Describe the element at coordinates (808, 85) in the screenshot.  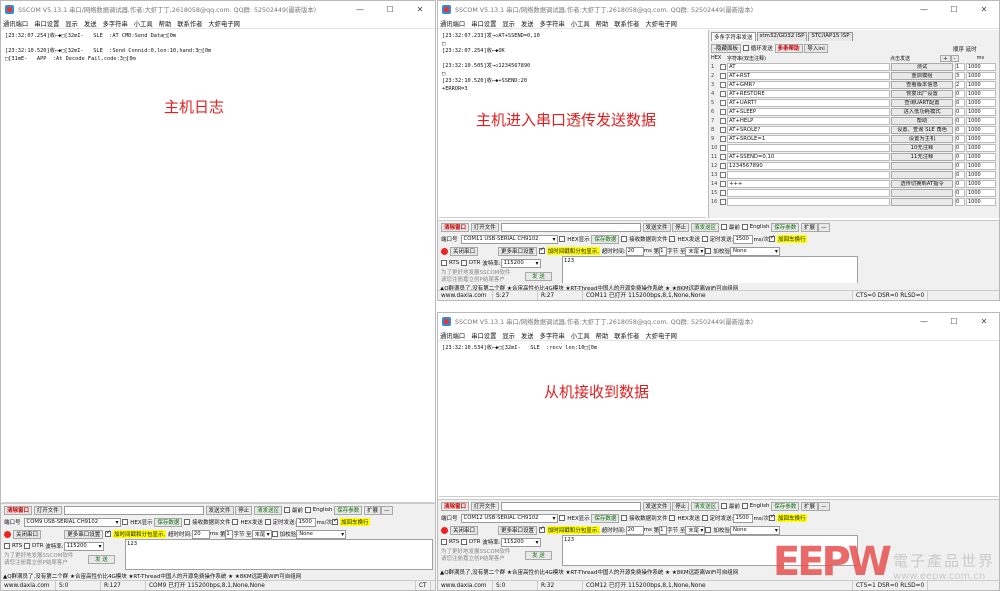
I see `row-string-input: AT+GMR?` at that location.